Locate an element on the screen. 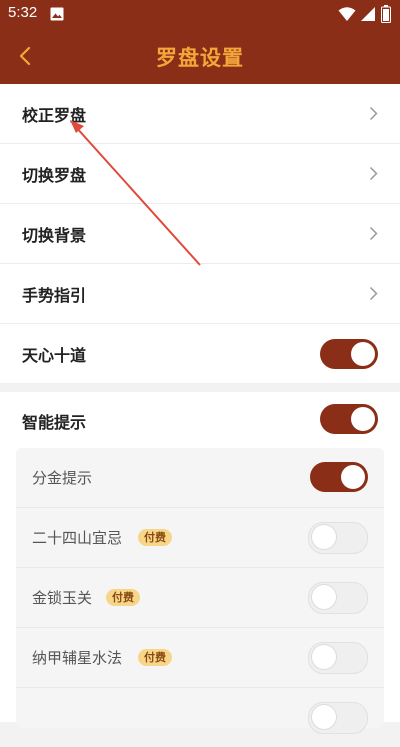 This screenshot has width=400, height=747. image-notification-icon is located at coordinates (57, 14).